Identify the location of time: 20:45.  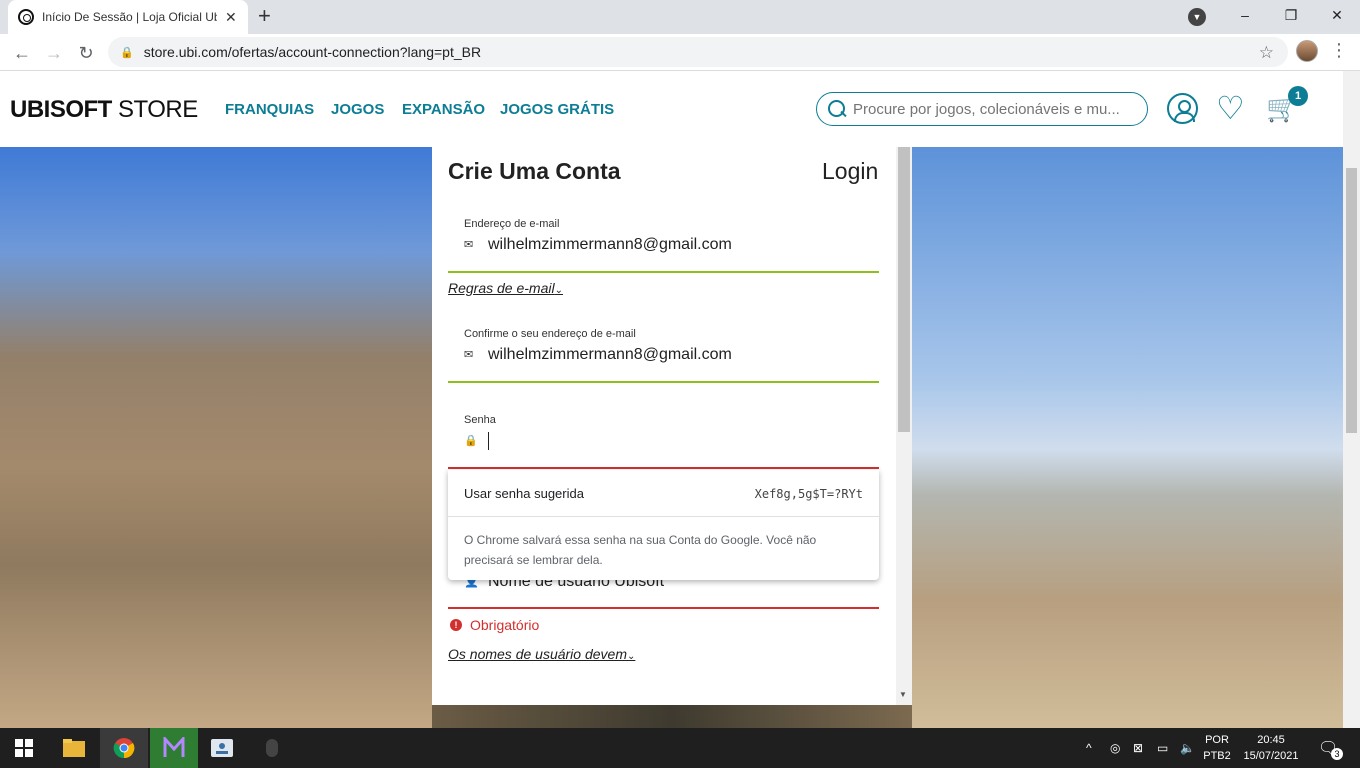
(1271, 740).